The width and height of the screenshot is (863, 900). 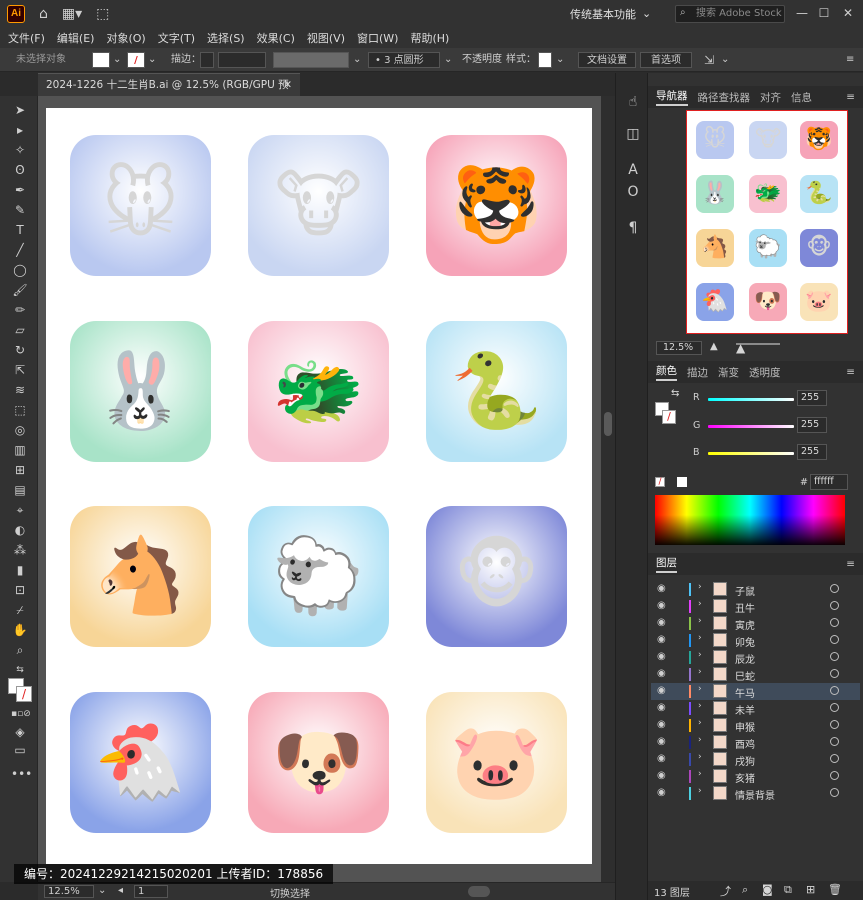 What do you see at coordinates (20, 750) in the screenshot?
I see `screen-mode-icon: ▭` at bounding box center [20, 750].